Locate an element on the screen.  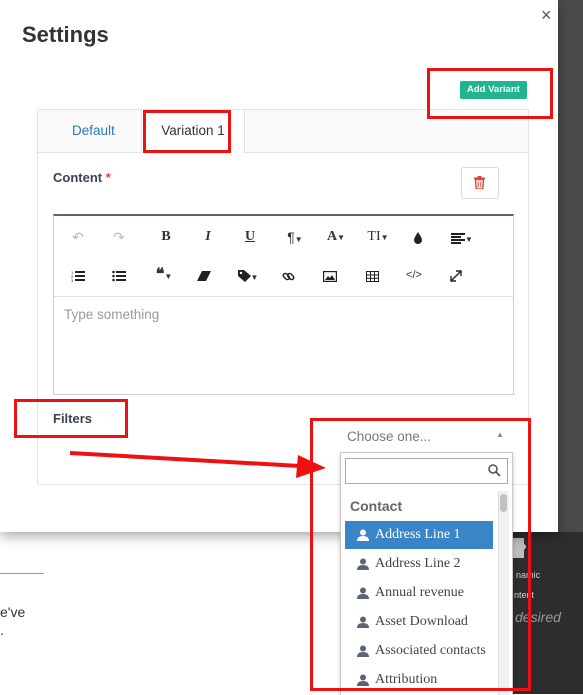
eraser-icon is located at coordinates (204, 275).